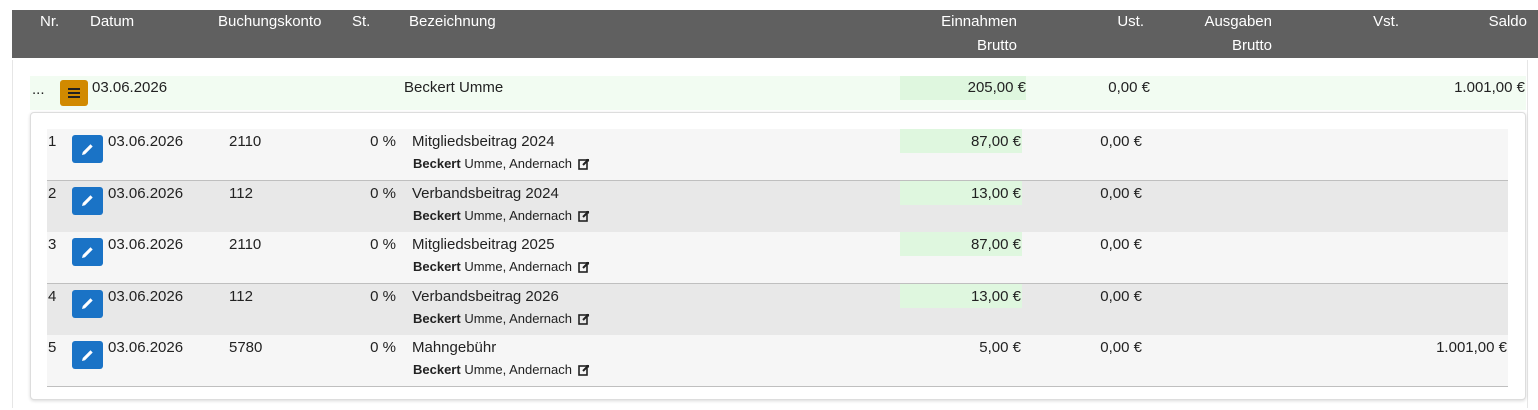 This screenshot has width=1538, height=410. Describe the element at coordinates (50, 21) in the screenshot. I see `header-nr: Nr.` at that location.